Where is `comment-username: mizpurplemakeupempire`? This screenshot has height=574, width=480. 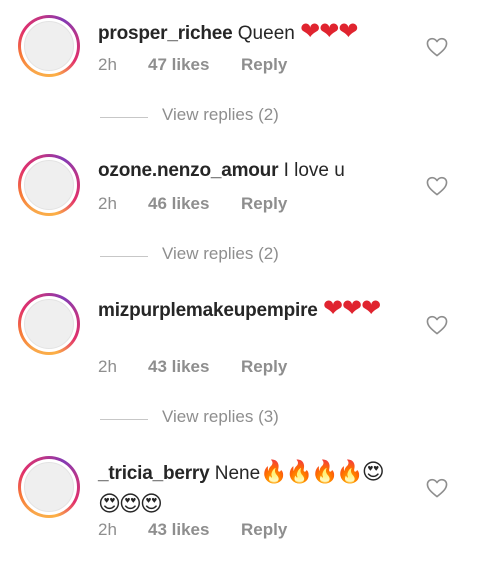
comment-username: mizpurplemakeupempire is located at coordinates (208, 310).